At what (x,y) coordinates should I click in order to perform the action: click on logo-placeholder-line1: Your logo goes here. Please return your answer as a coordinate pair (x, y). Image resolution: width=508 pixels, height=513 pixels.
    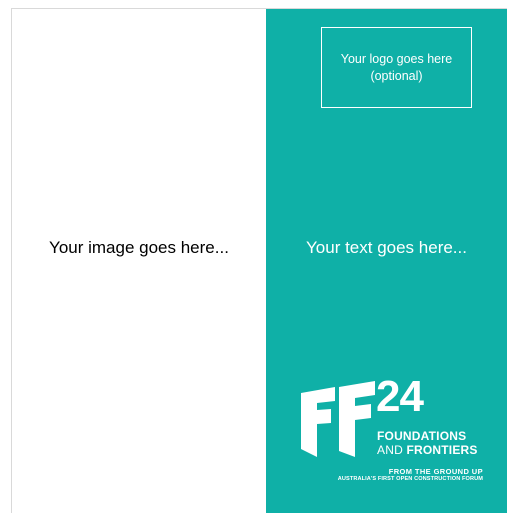
    Looking at the image, I should click on (396, 58).